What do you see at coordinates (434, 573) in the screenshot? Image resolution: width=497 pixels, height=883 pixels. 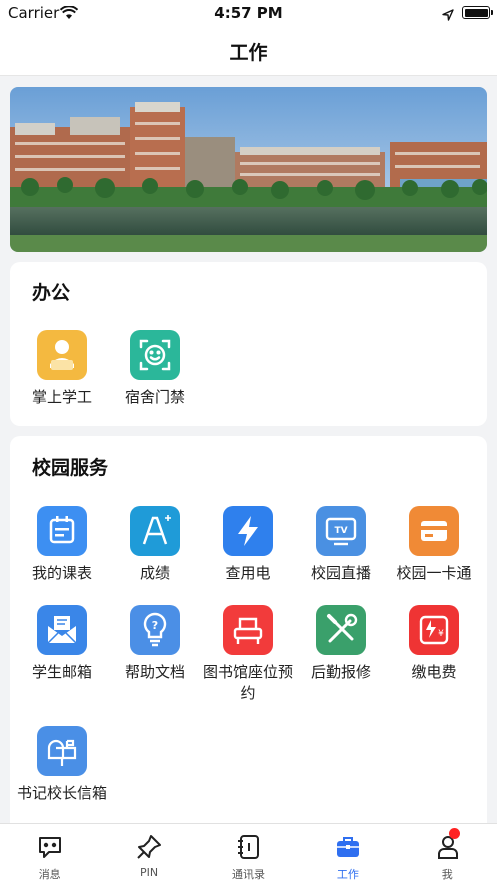 I see `app-label: 校园一卡通` at bounding box center [434, 573].